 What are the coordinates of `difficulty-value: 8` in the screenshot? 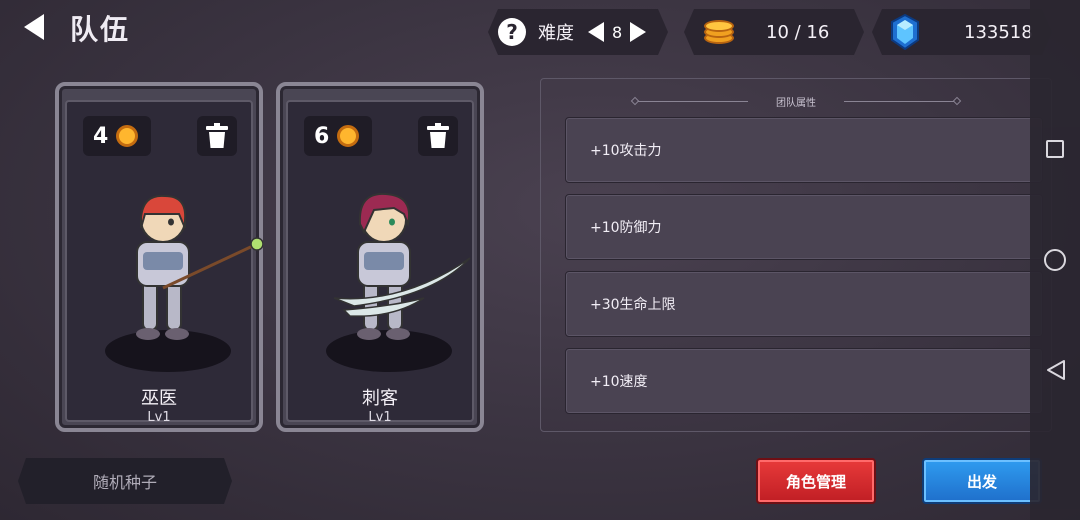 It's located at (617, 32).